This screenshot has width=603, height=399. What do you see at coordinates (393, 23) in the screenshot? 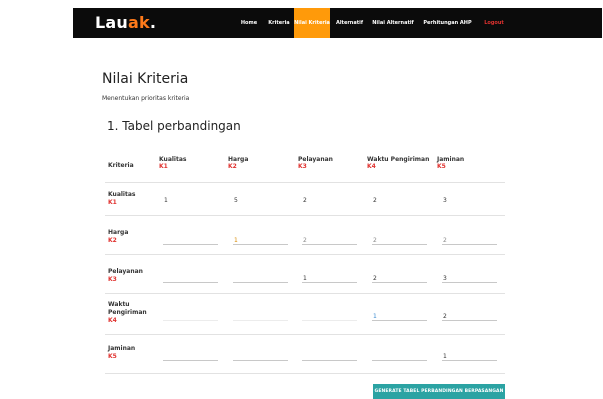
I see `nav-nilai-alternatif: Nilai Alternatif` at bounding box center [393, 23].